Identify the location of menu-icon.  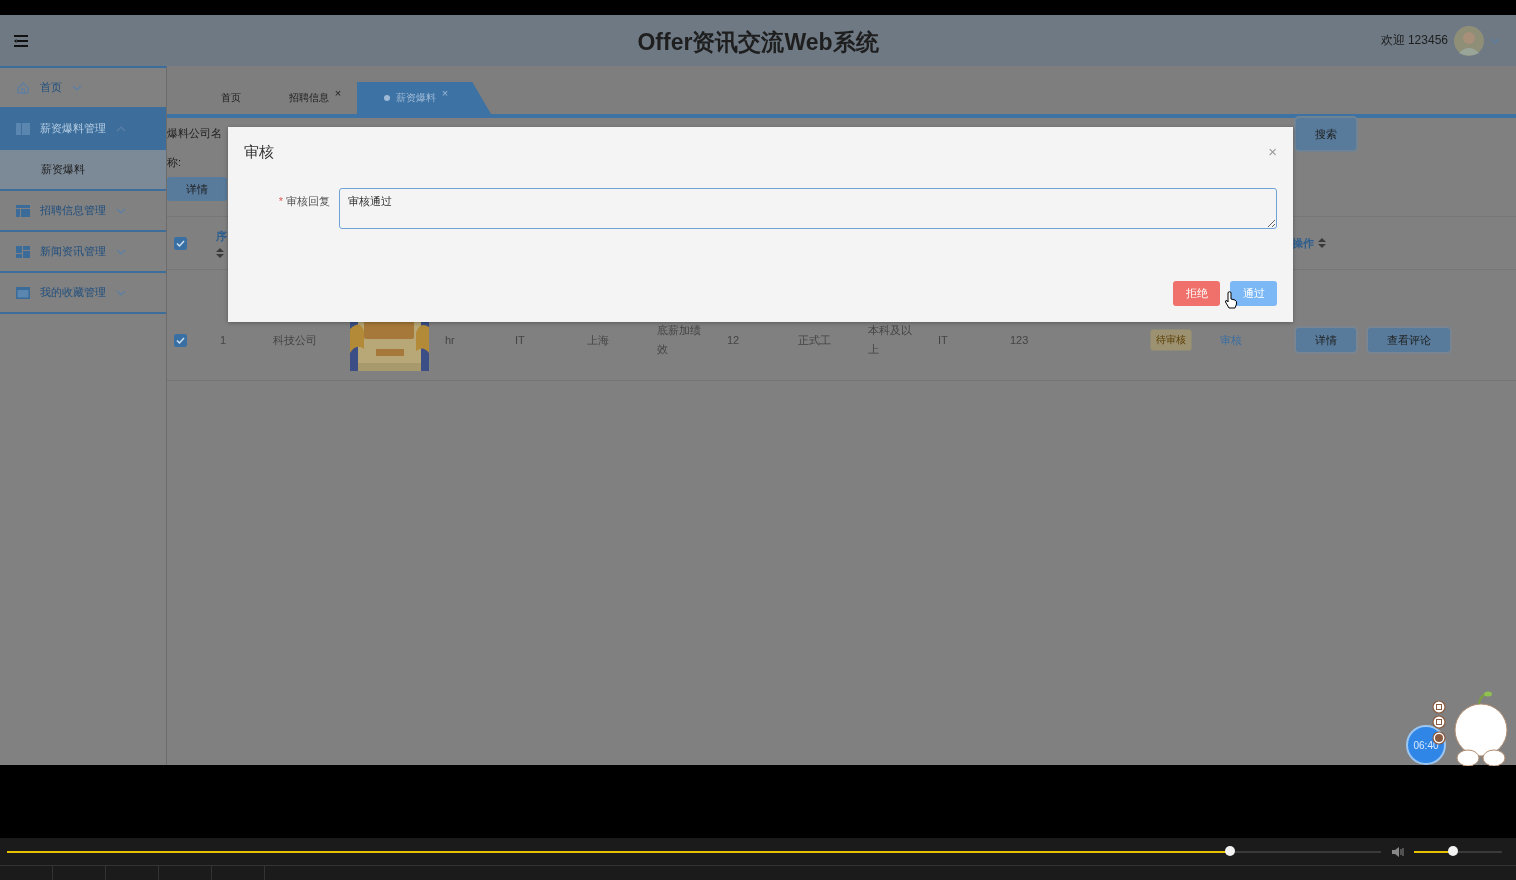
(21, 40).